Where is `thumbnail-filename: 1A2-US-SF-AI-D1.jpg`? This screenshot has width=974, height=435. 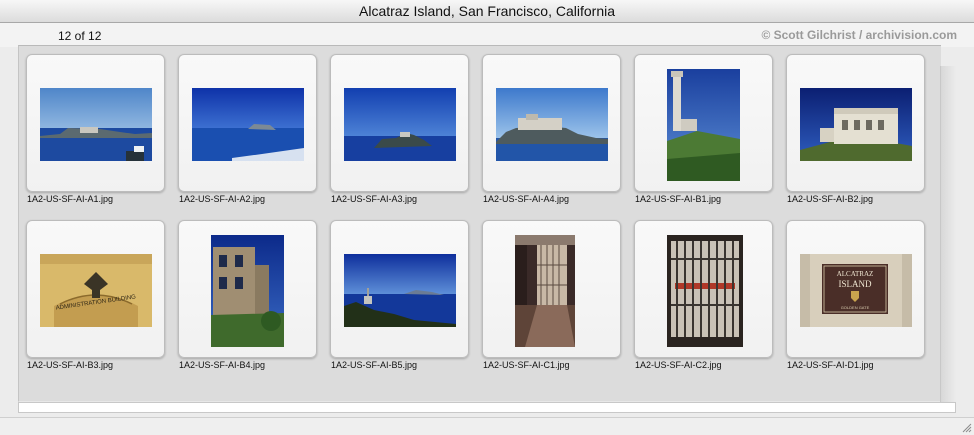
thumbnail-filename: 1A2-US-SF-AI-D1.jpg is located at coordinates (830, 365).